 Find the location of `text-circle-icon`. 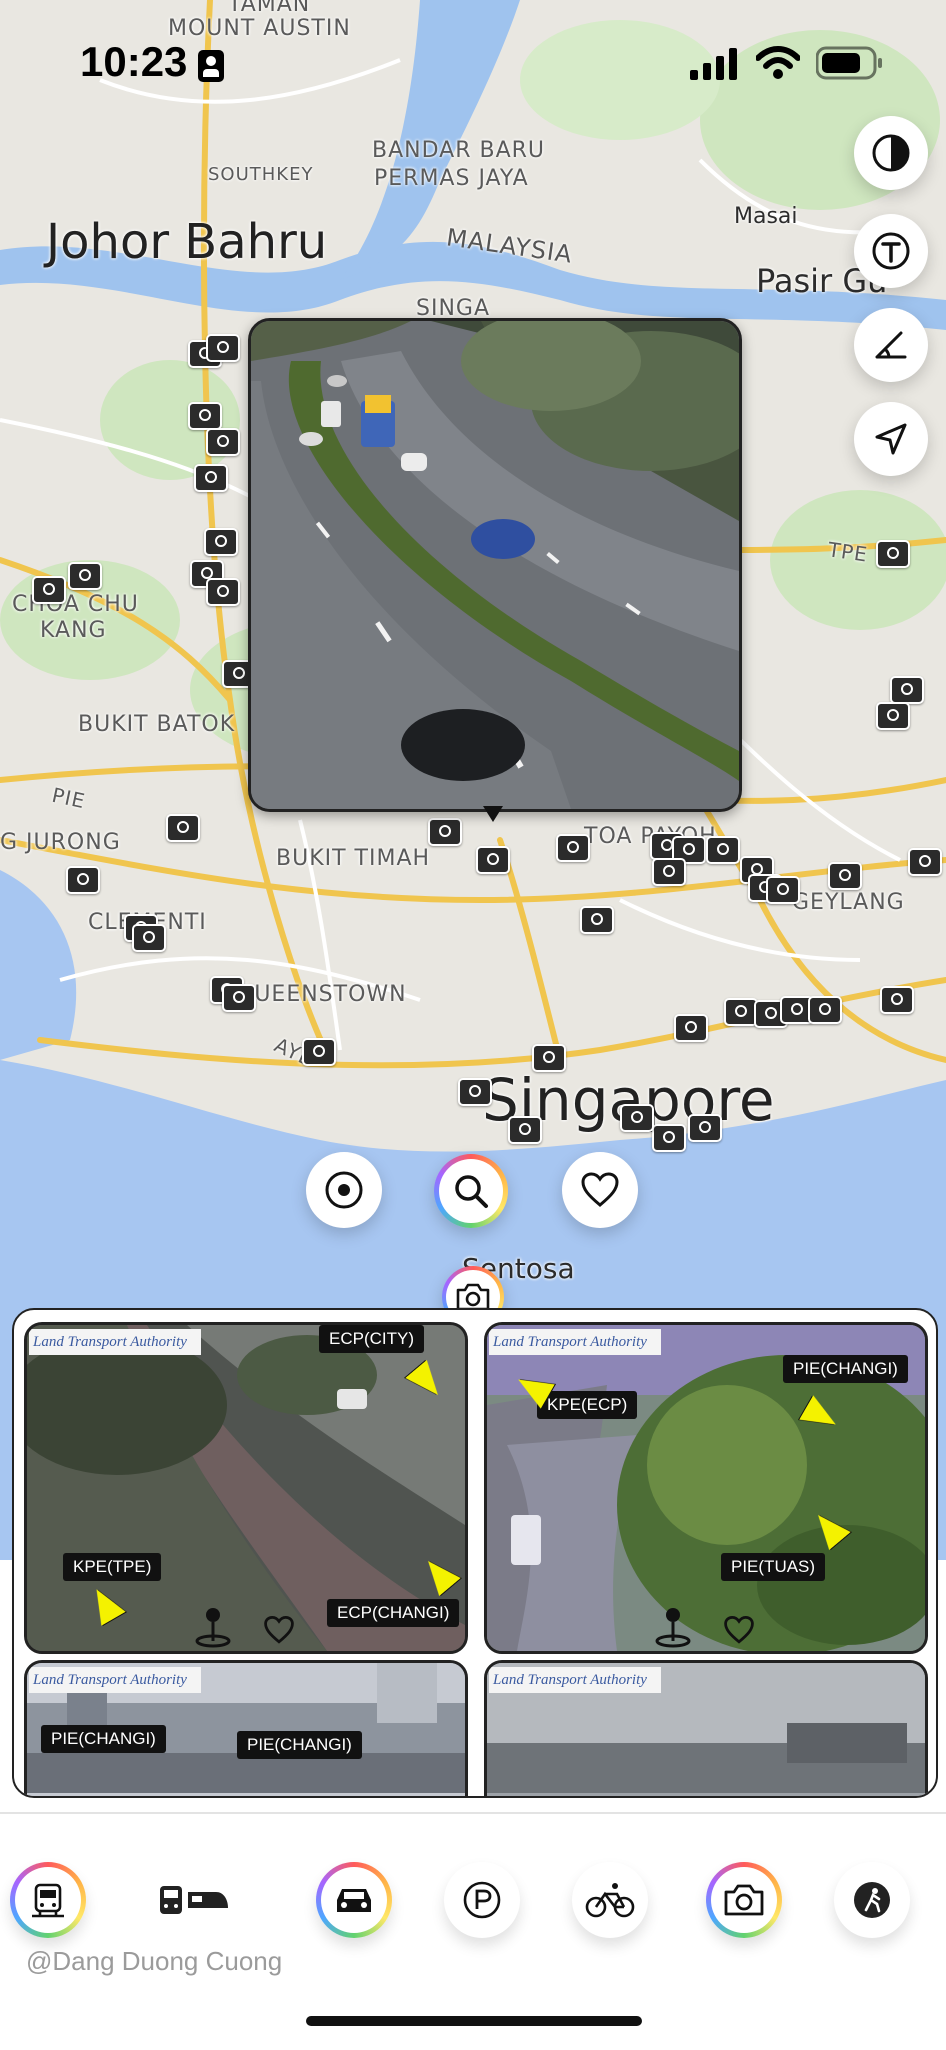

text-circle-icon is located at coordinates (891, 251).